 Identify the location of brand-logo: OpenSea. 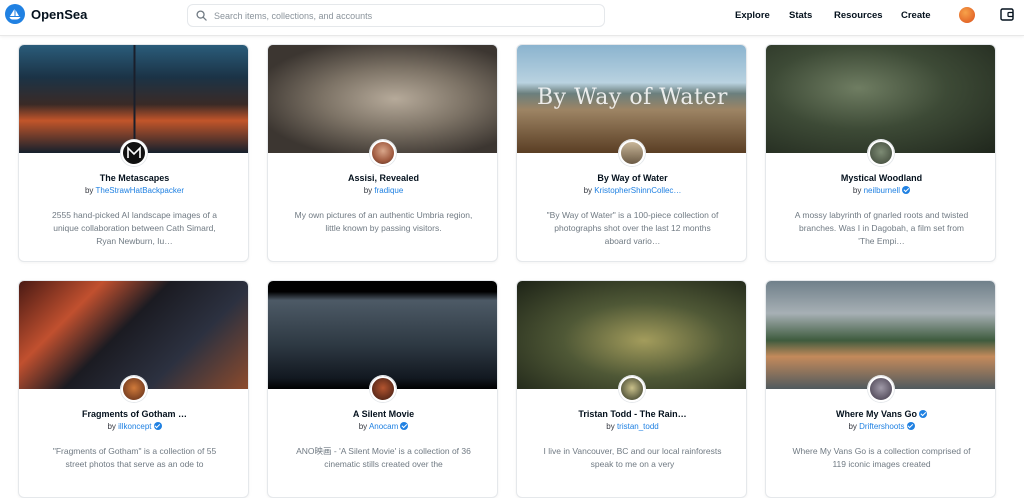
(46, 14).